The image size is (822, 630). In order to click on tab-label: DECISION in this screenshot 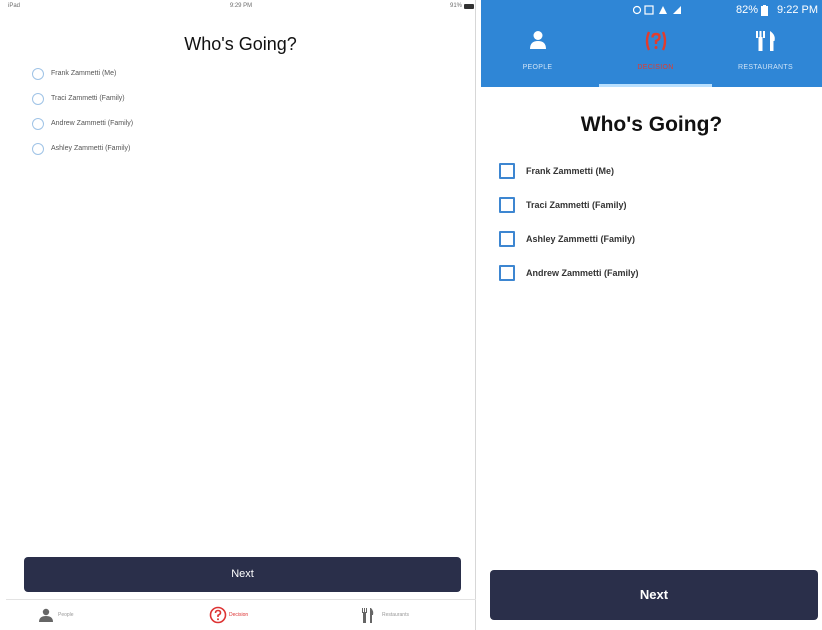, I will do `click(655, 67)`.